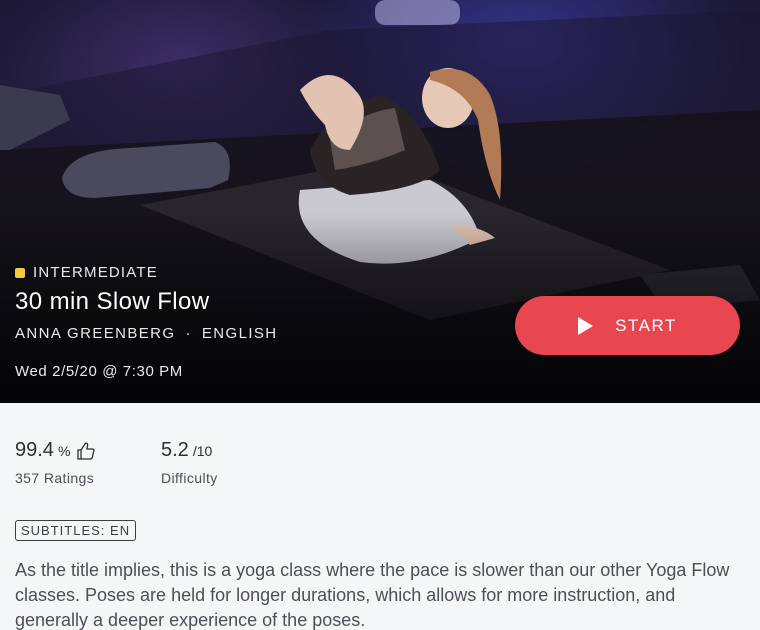 The width and height of the screenshot is (760, 630). Describe the element at coordinates (99, 371) in the screenshot. I see `class-air-date: Wed 2/5/20 @ 7:30 PM` at that location.